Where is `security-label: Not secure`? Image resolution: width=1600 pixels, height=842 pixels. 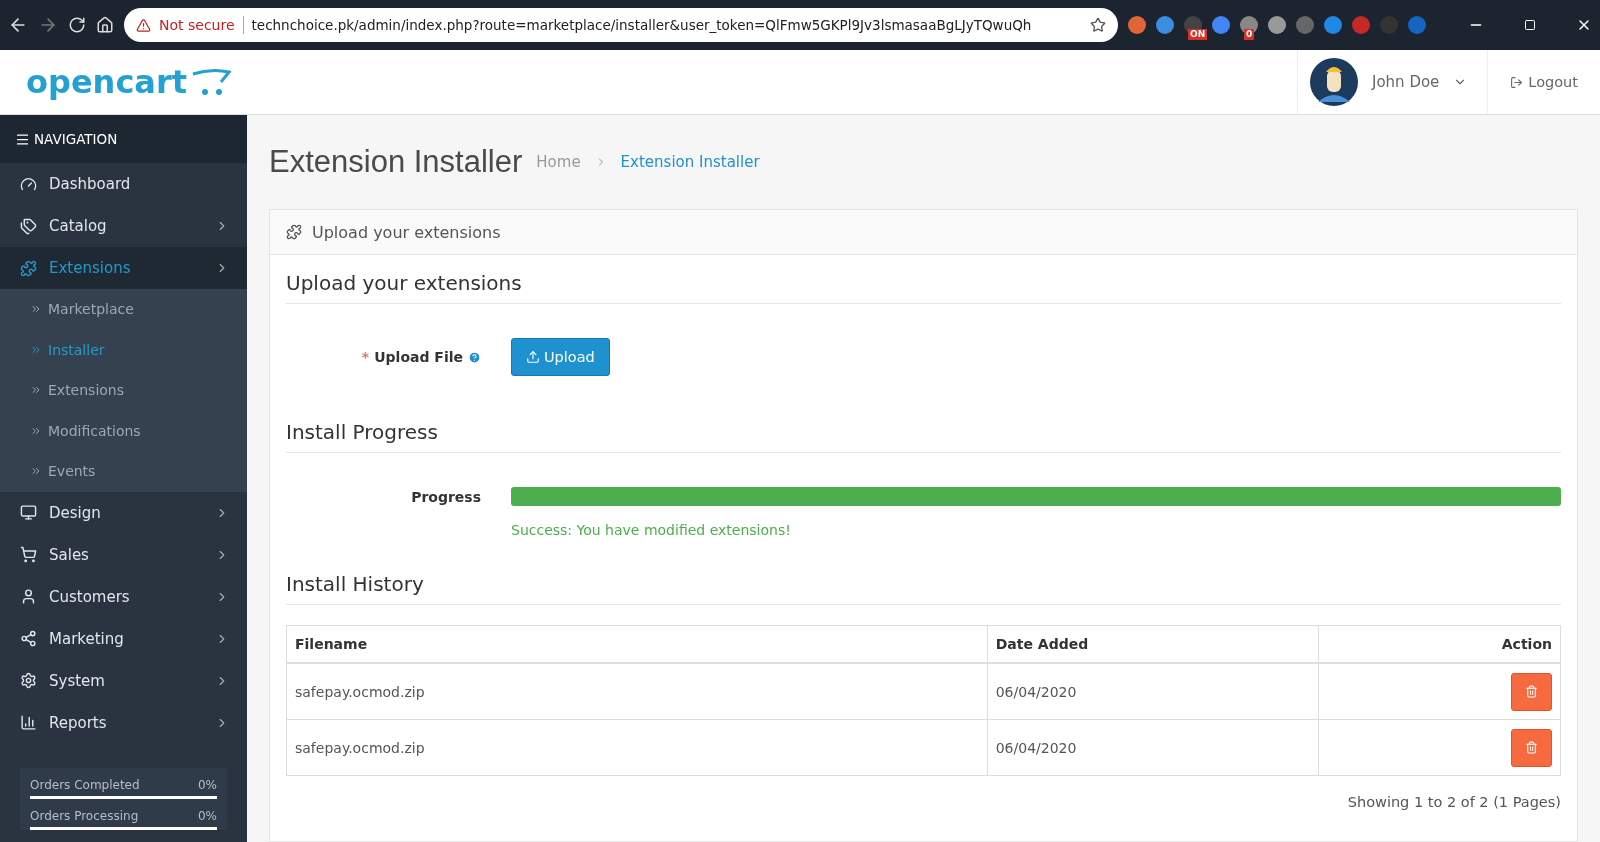
security-label: Not secure is located at coordinates (197, 25).